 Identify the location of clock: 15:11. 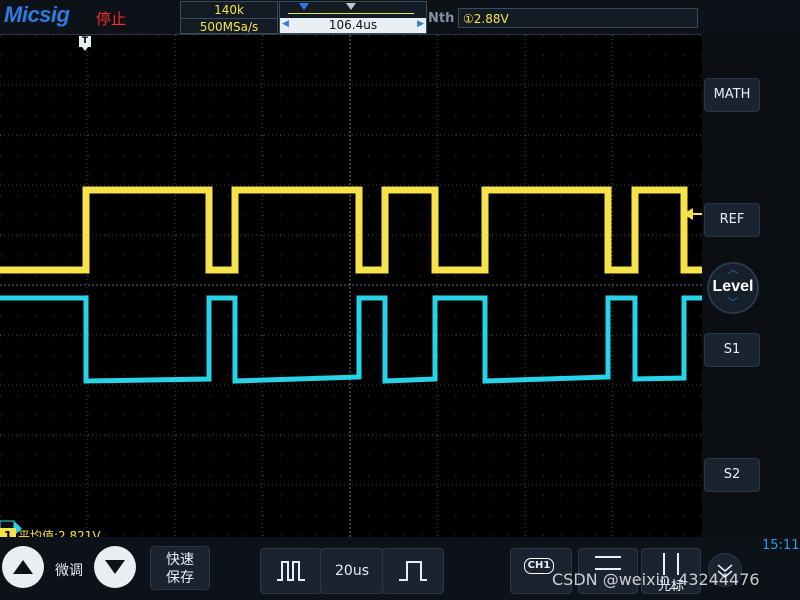
(781, 545).